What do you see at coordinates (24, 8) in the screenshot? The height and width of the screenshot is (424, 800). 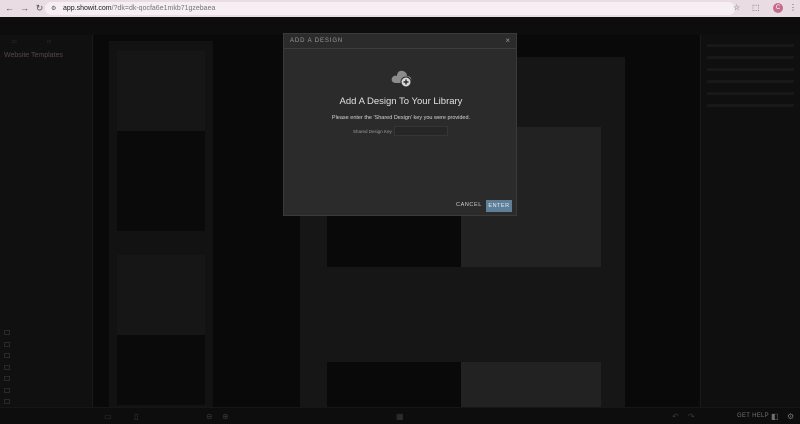 I see `forward-icon: →` at bounding box center [24, 8].